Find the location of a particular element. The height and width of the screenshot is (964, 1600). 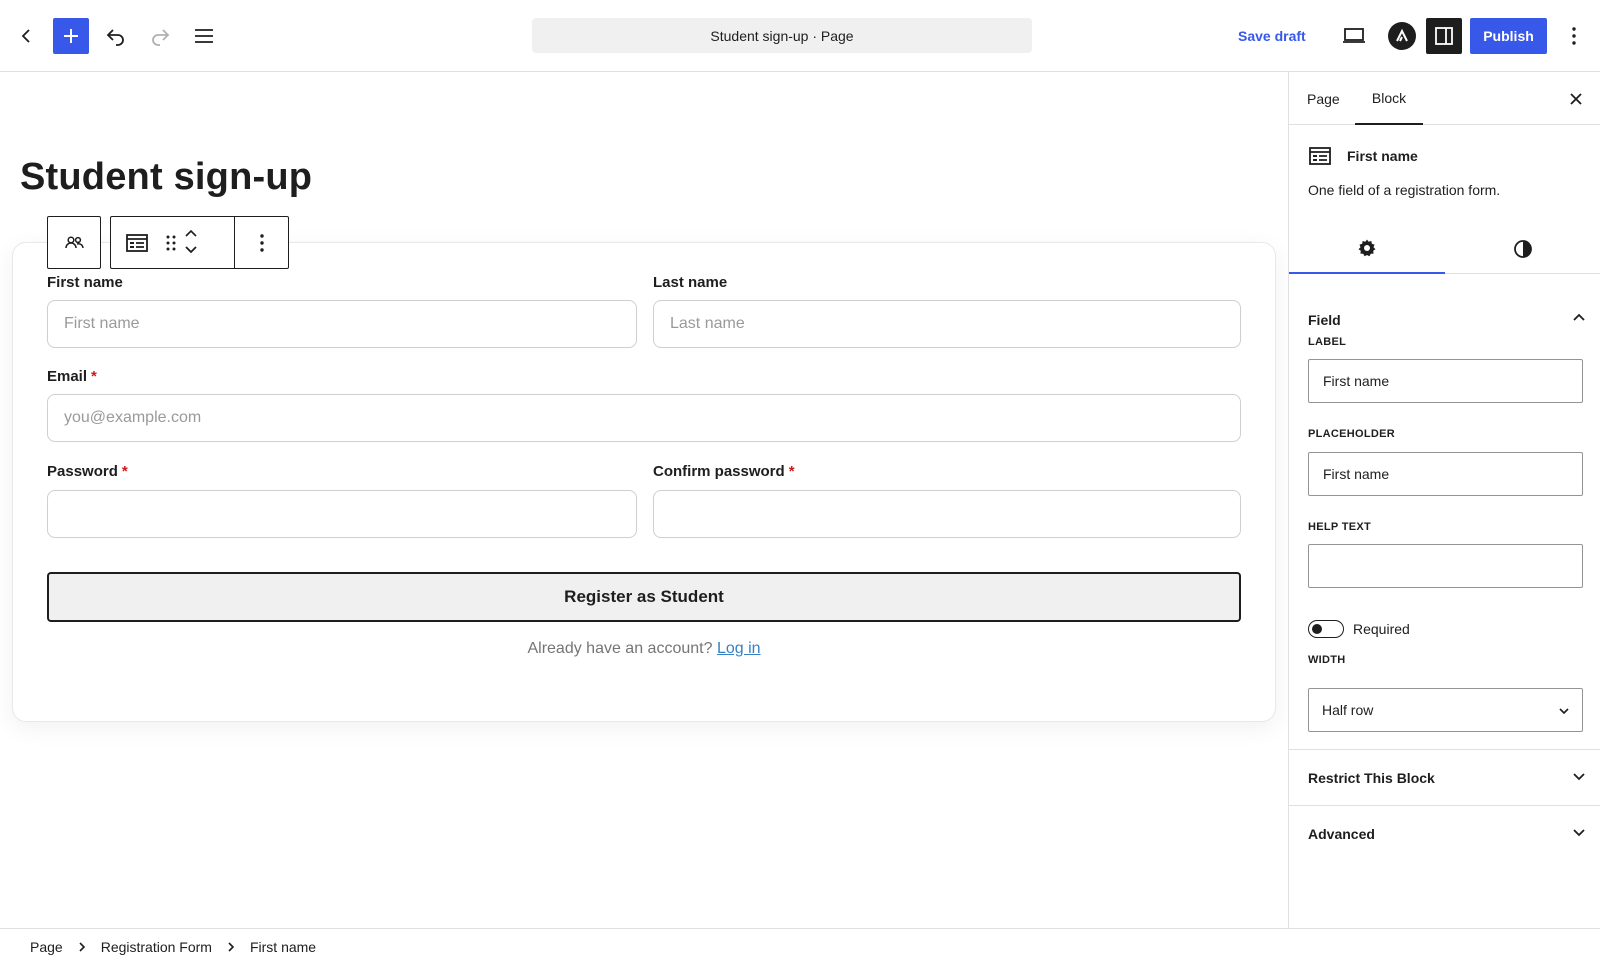

block-options-button is located at coordinates (261, 242).